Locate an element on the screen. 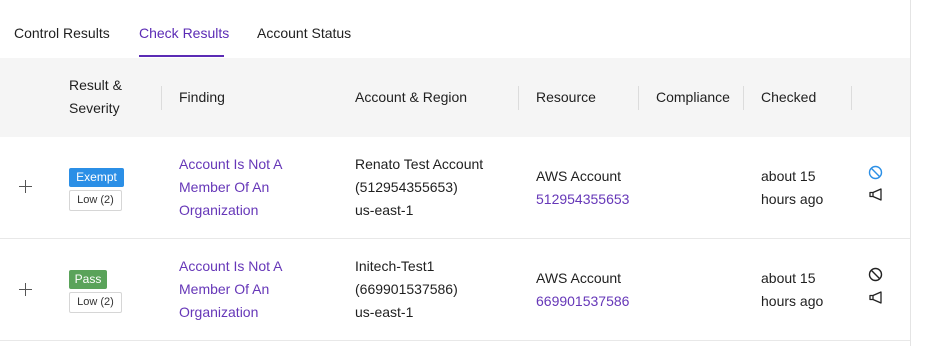 Image resolution: width=936 pixels, height=346 pixels. resource-cell: AWS Account 512954355653 is located at coordinates (582, 188).